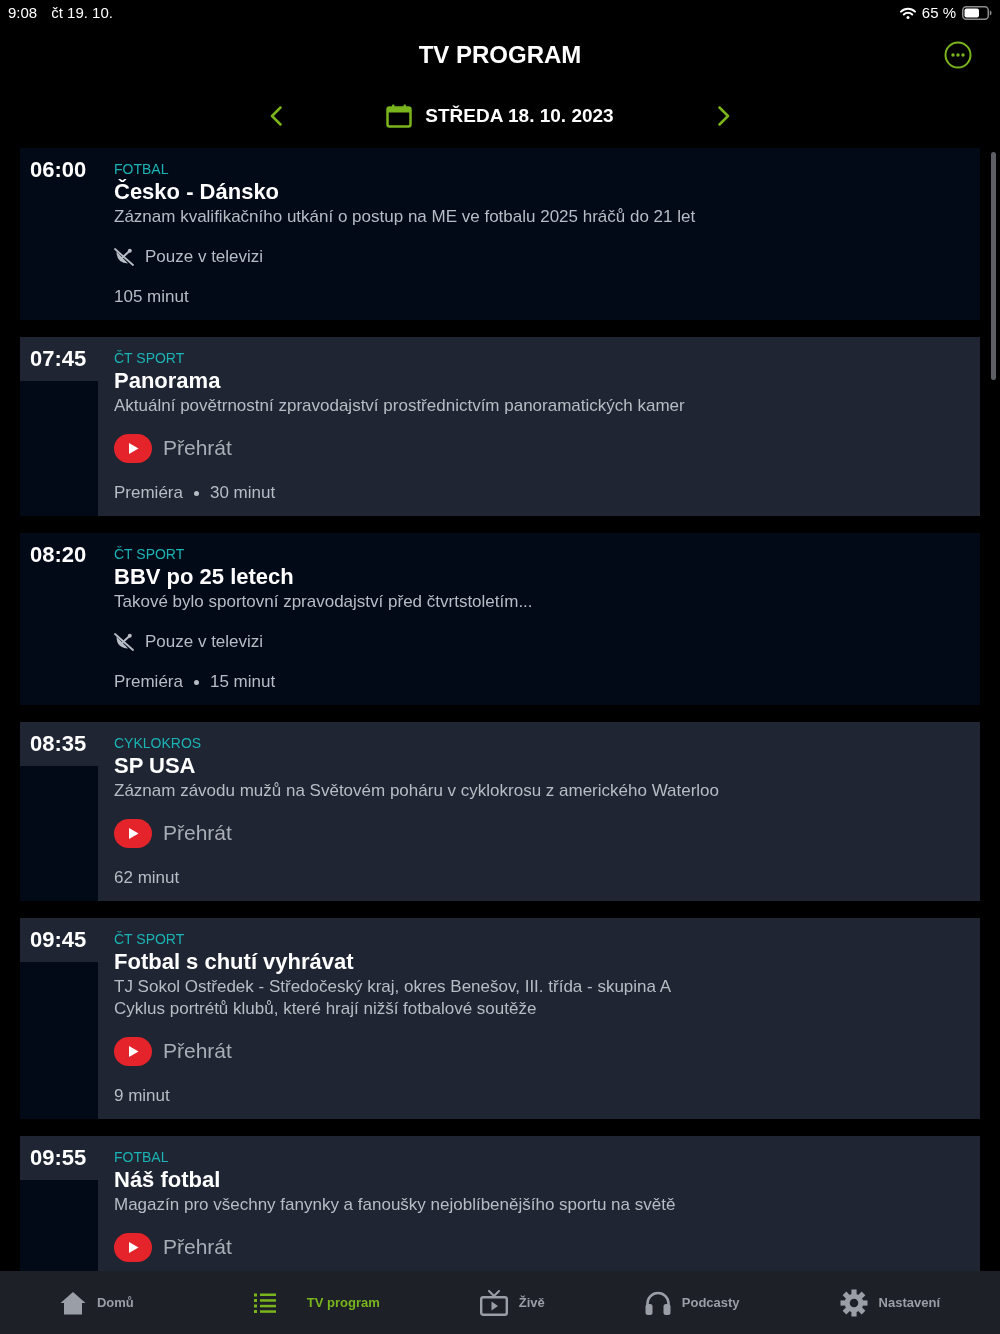  I want to click on program-time: 09:45, so click(59, 940).